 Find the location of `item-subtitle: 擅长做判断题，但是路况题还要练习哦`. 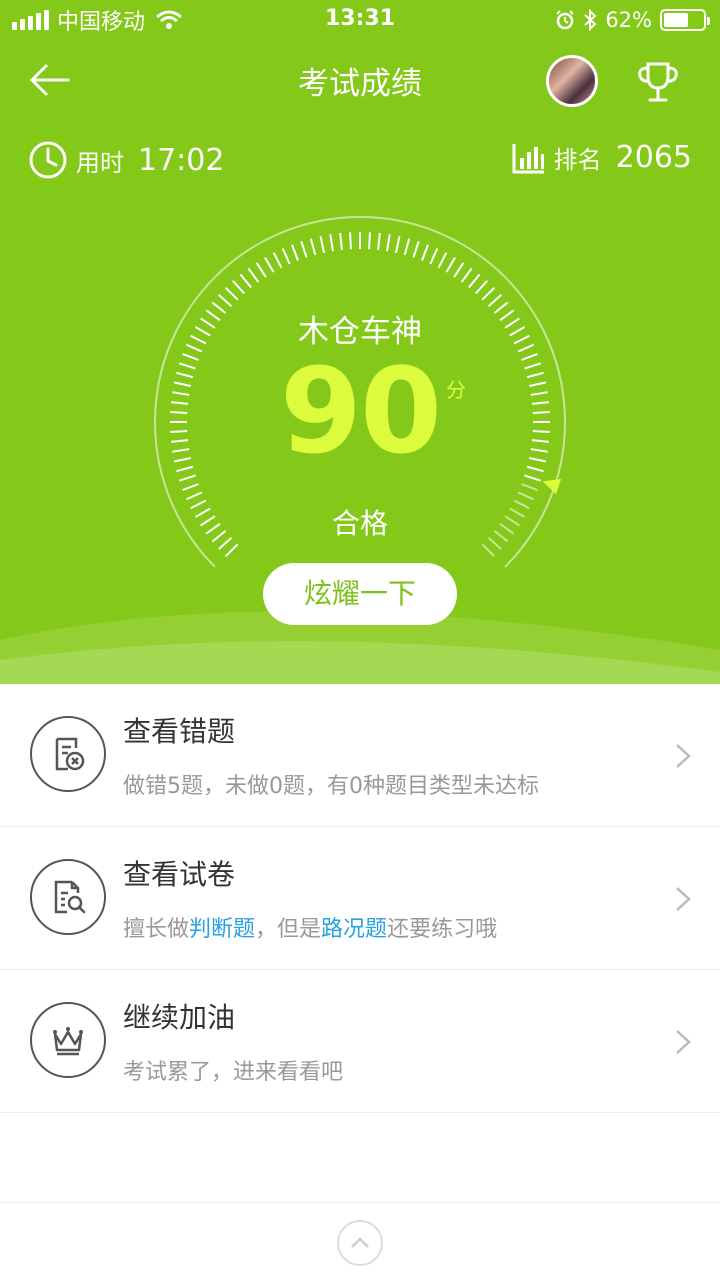

item-subtitle: 擅长做判断题，但是路况题还要练习哦 is located at coordinates (310, 927).